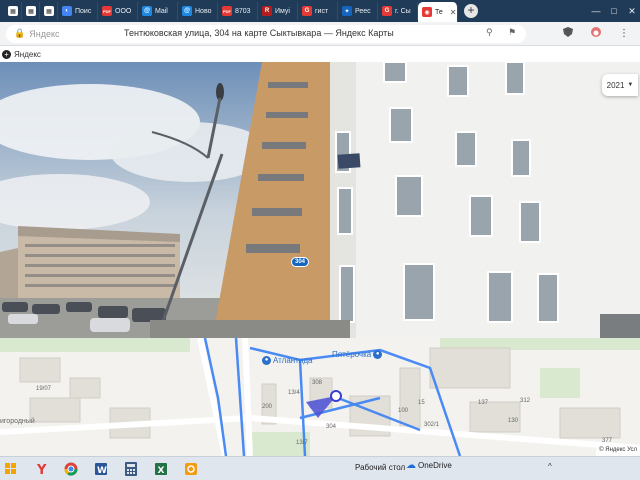 The image size is (640, 480). I want to click on tab: @ Mail, so click(158, 11).